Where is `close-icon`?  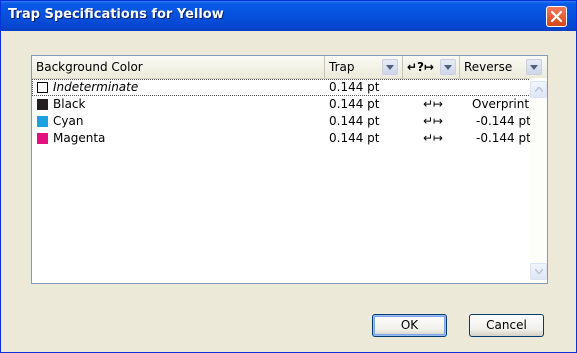
close-icon is located at coordinates (556, 16).